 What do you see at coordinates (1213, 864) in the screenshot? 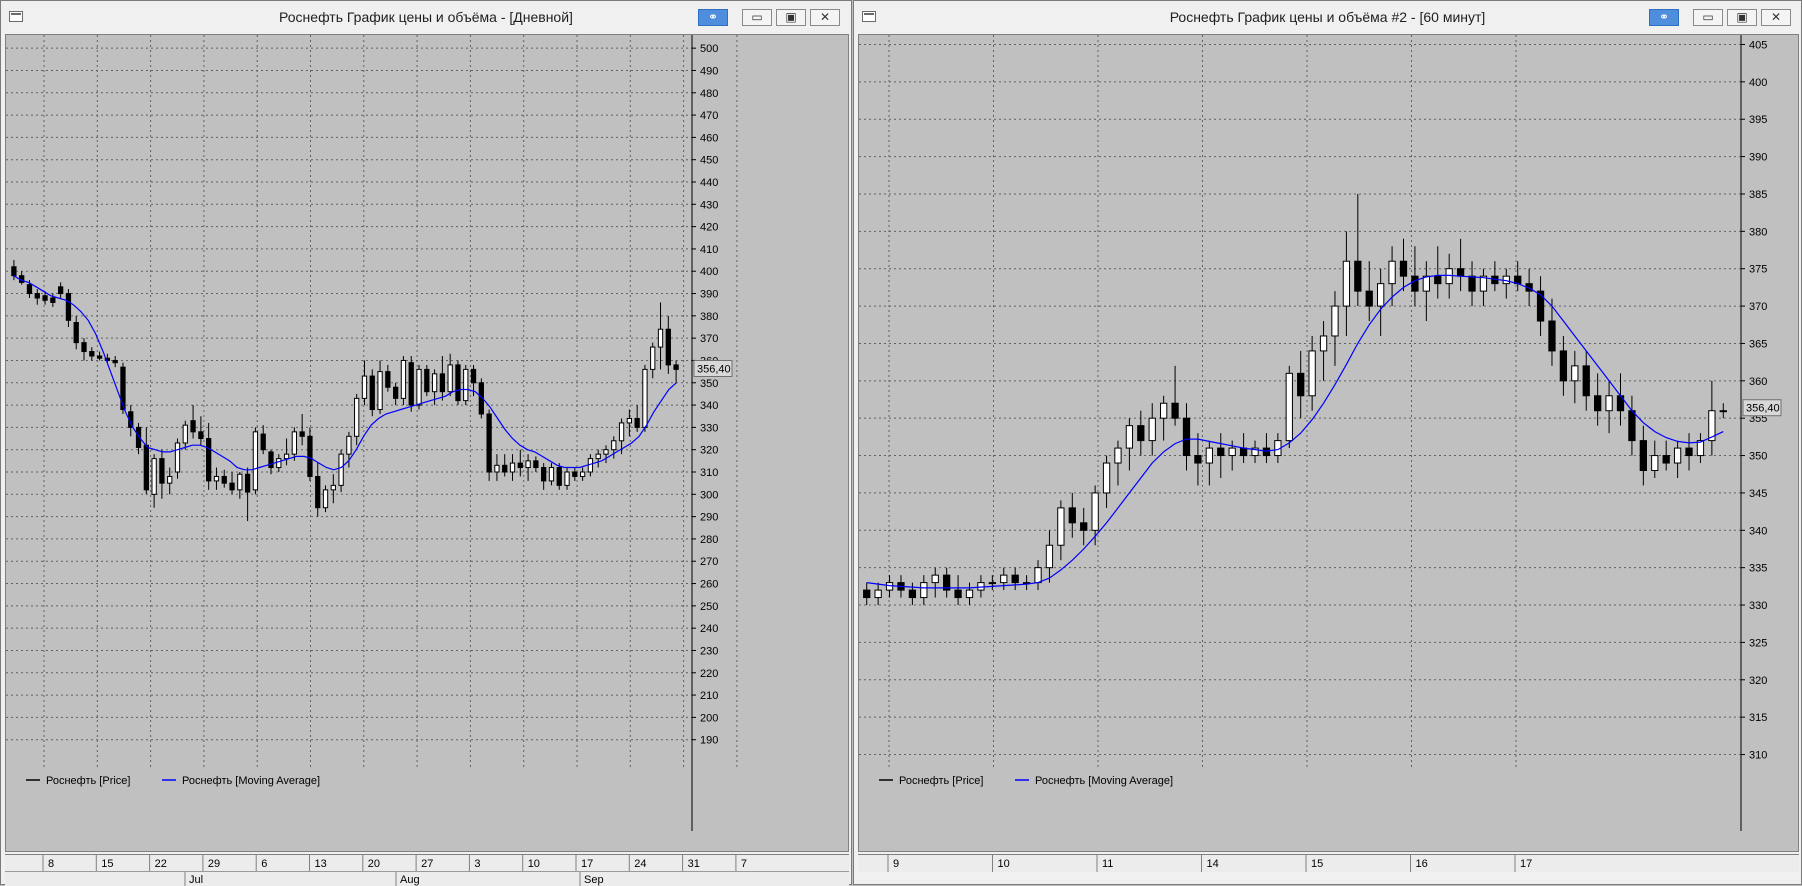
I see `x-day-label: 14` at bounding box center [1213, 864].